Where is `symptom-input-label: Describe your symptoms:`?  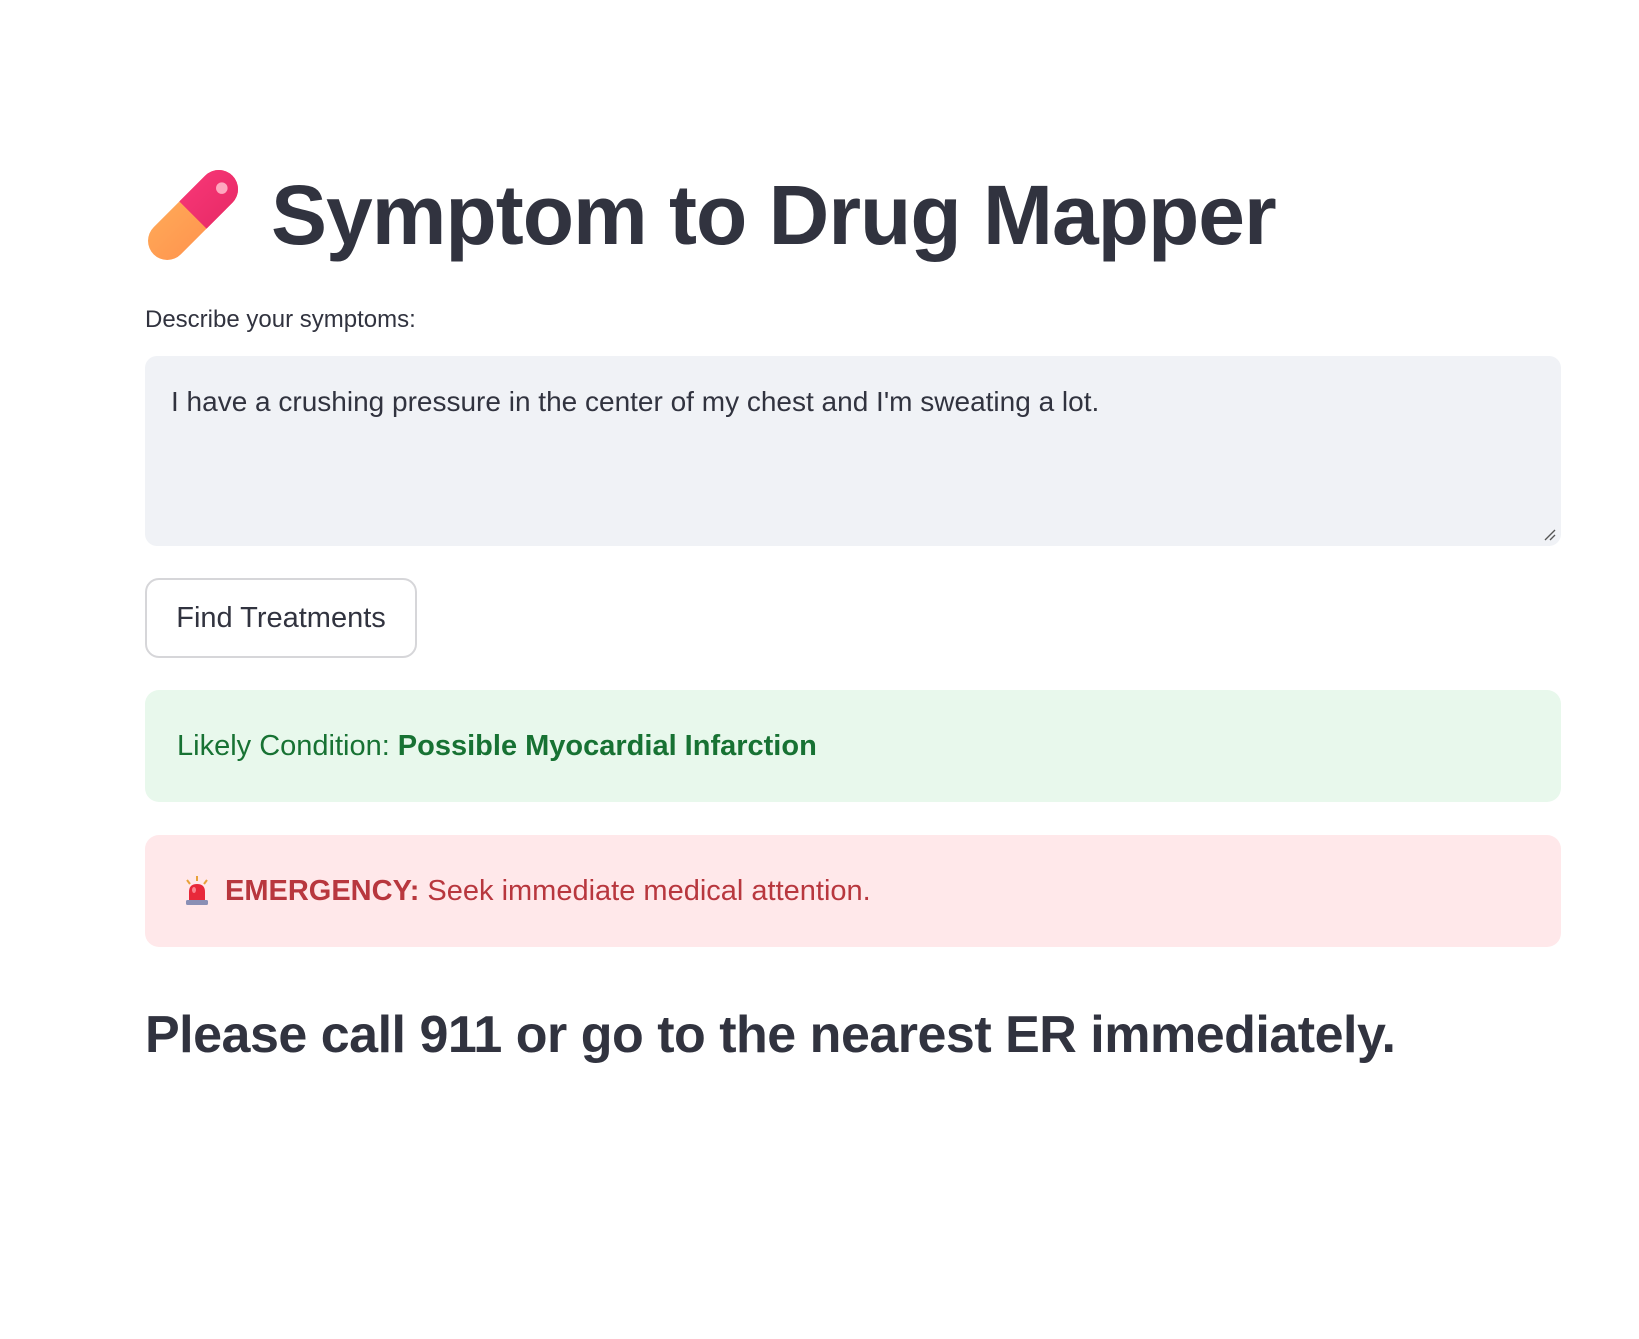 symptom-input-label: Describe your symptoms: is located at coordinates (280, 319).